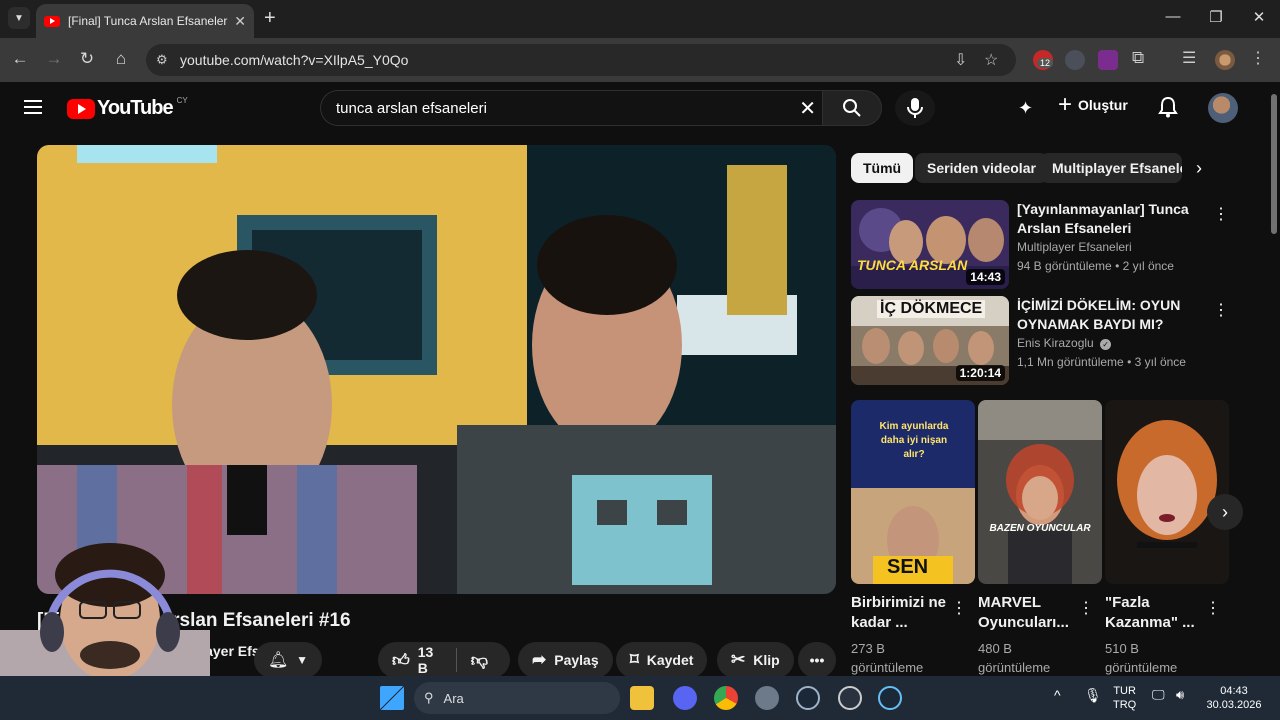  What do you see at coordinates (726, 698) in the screenshot?
I see `chrome-icon` at bounding box center [726, 698].